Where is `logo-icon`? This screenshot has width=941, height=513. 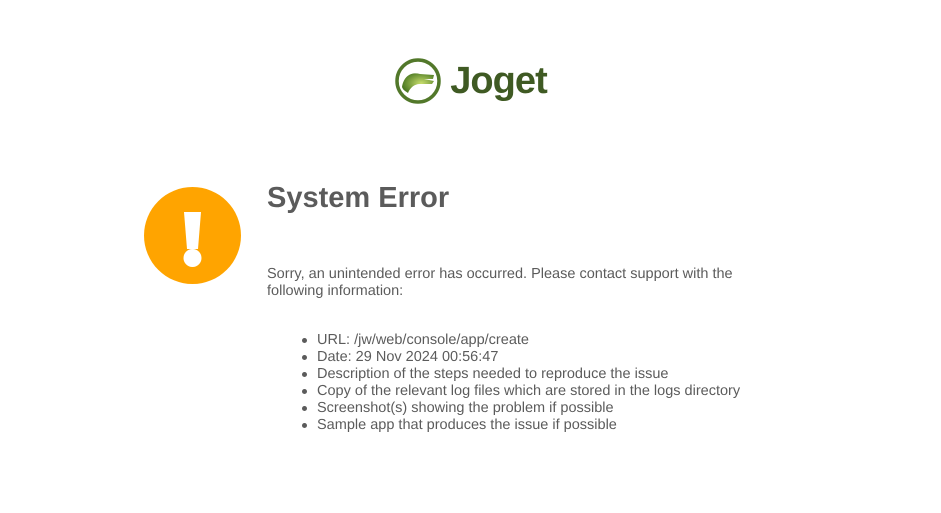
logo-icon is located at coordinates (418, 81).